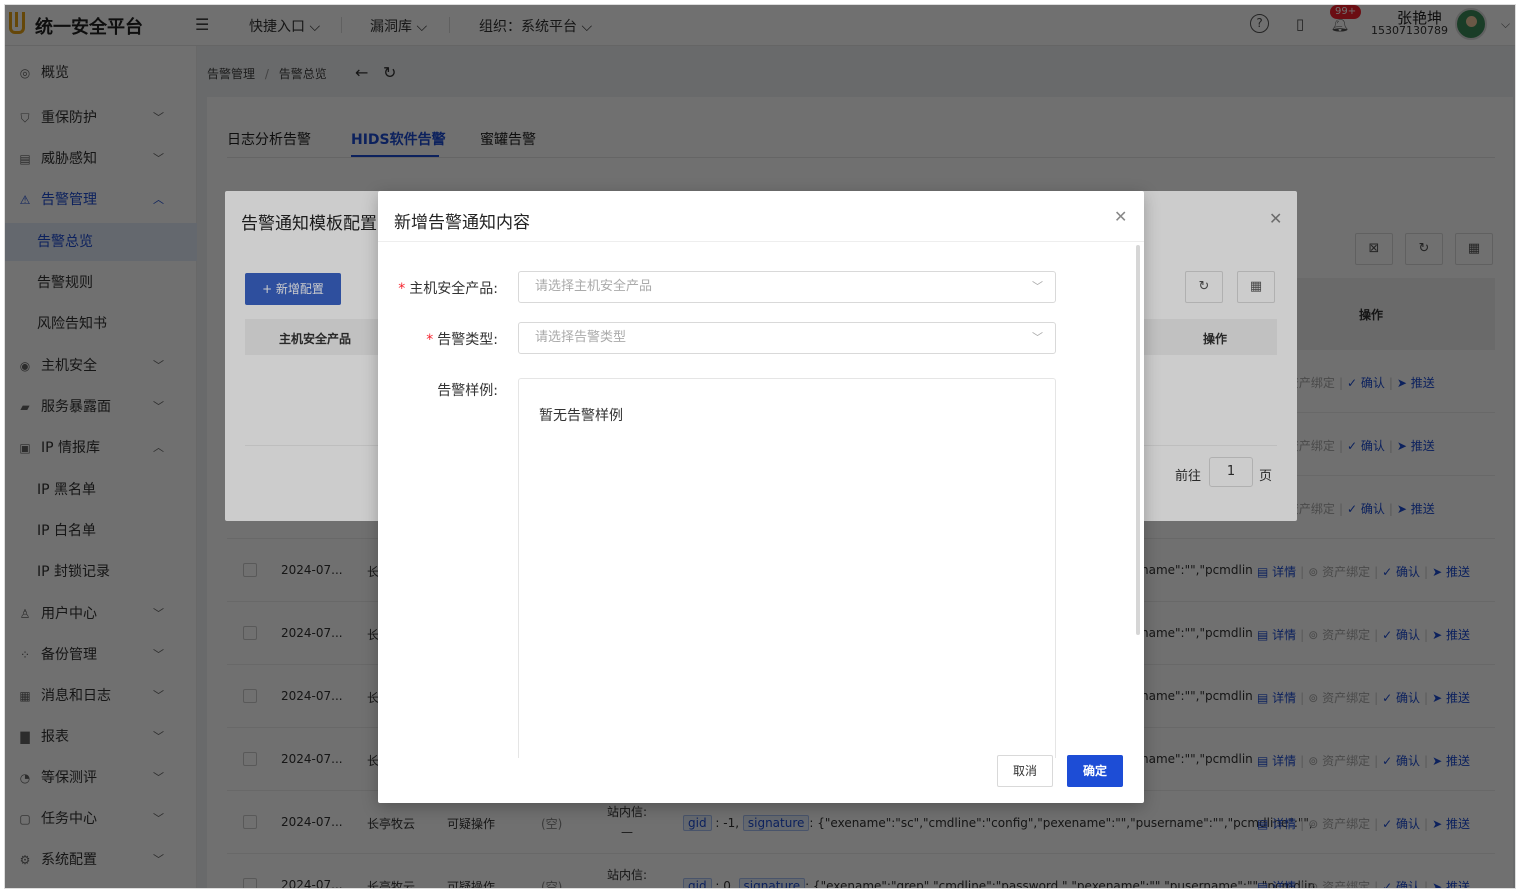  I want to click on dialog-title: 新增告警通知内容, so click(462, 223).